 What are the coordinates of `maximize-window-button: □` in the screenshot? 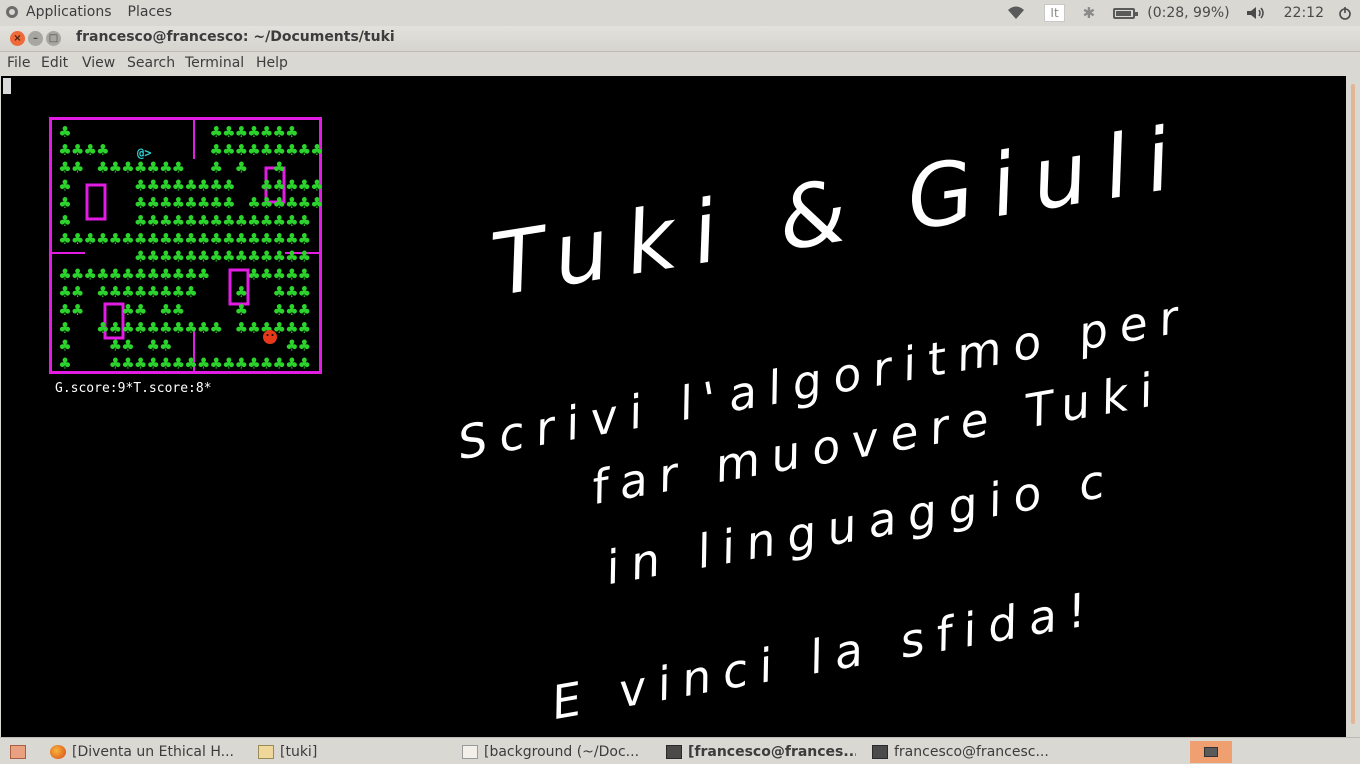 It's located at (53, 38).